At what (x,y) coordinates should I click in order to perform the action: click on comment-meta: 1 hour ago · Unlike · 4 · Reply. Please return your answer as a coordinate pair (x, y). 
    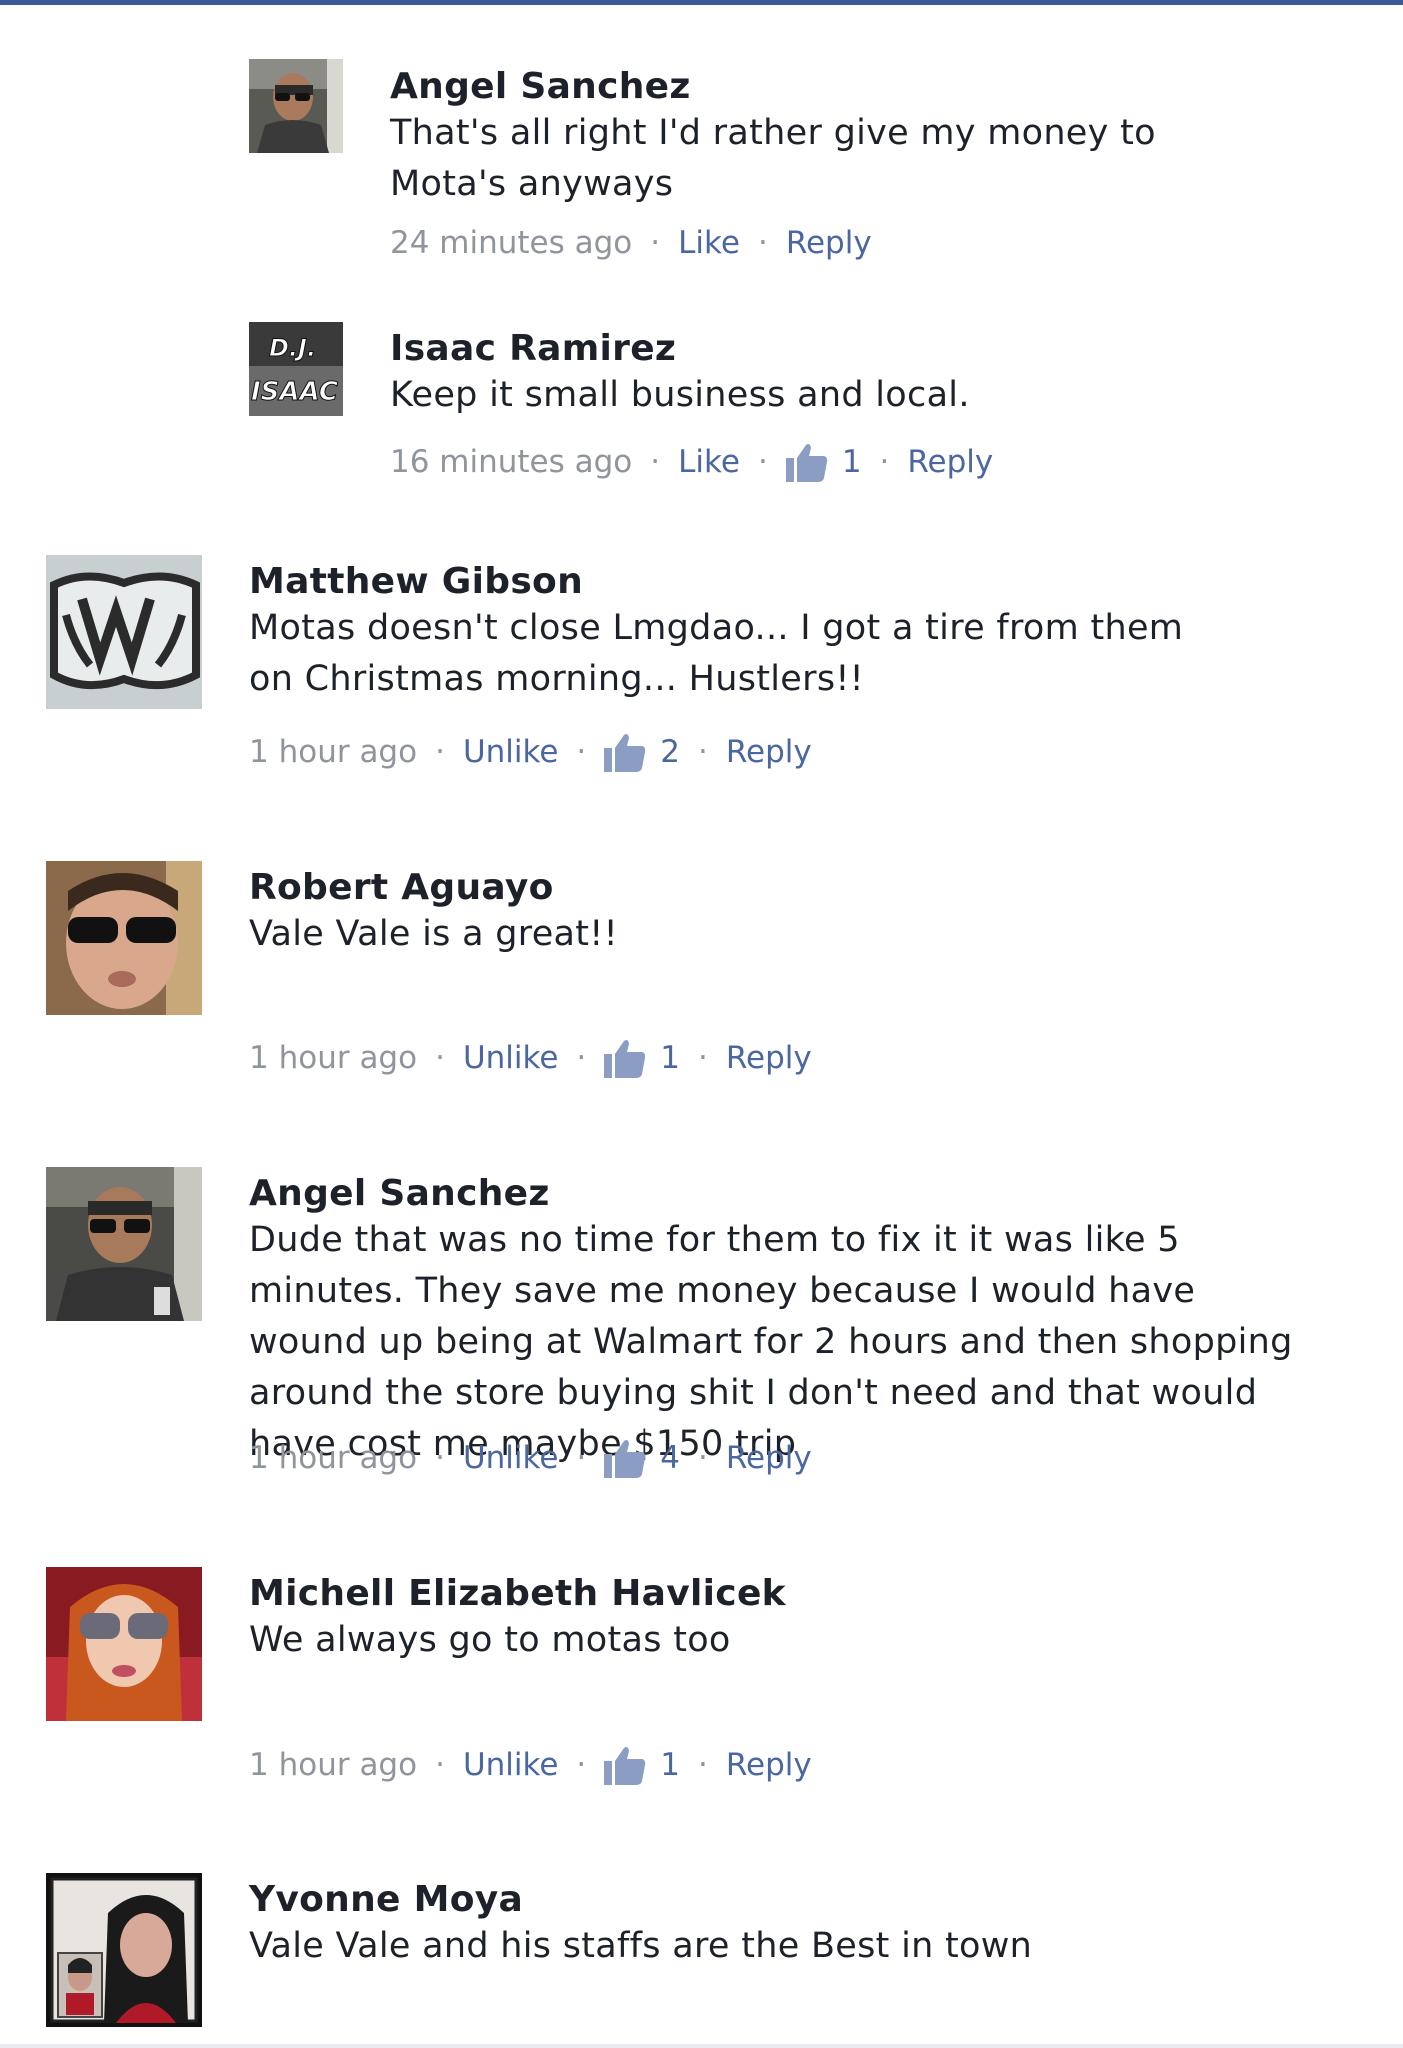
    Looking at the image, I should click on (530, 1458).